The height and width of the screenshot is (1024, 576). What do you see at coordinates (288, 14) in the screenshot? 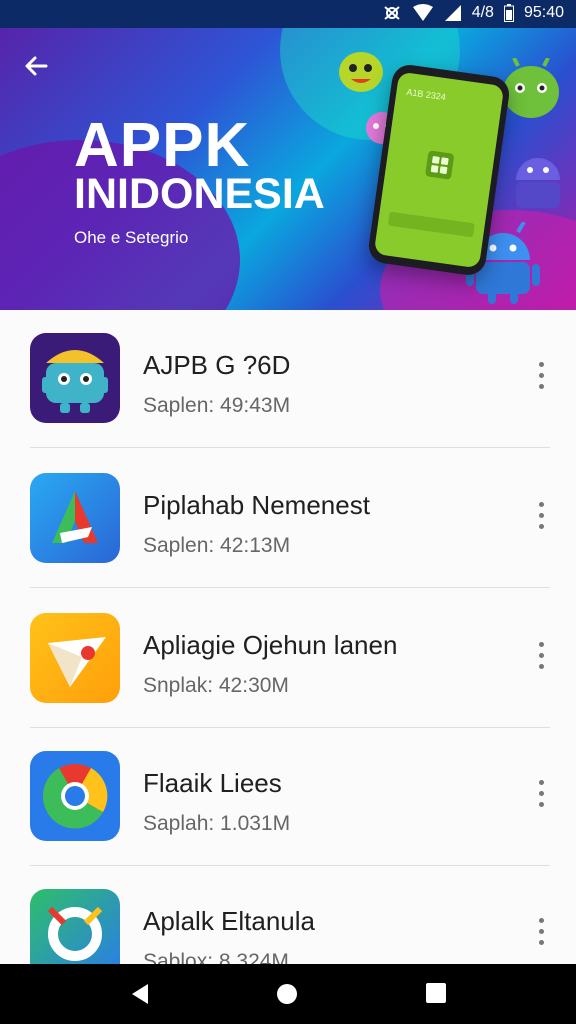
I see `status-bar: 4/8 95:40` at bounding box center [288, 14].